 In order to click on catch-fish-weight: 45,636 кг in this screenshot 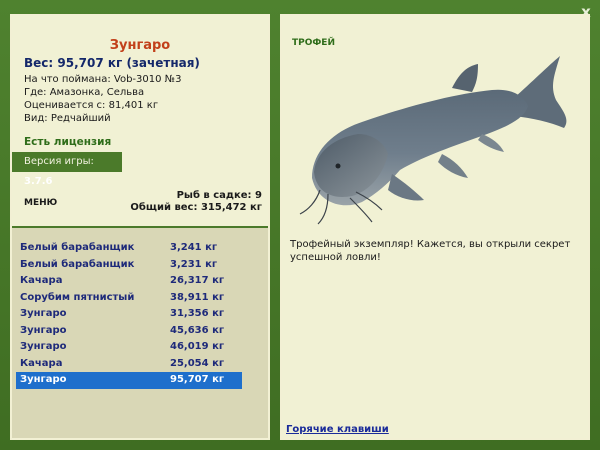, I will do `click(197, 330)`.